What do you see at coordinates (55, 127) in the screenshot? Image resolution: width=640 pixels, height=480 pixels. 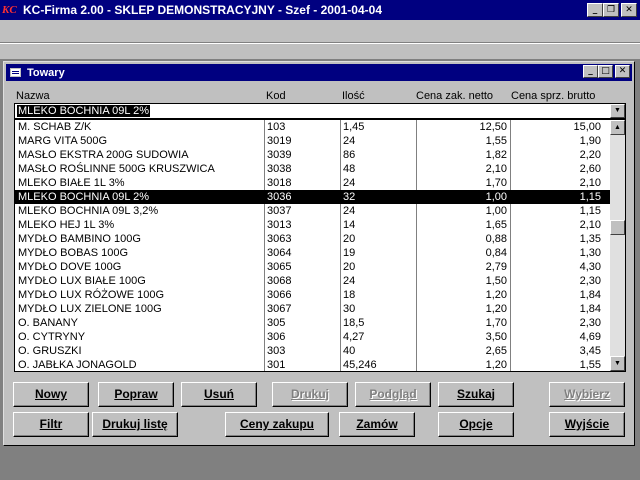 I see `cell-name: M. SCHAB Z/K` at bounding box center [55, 127].